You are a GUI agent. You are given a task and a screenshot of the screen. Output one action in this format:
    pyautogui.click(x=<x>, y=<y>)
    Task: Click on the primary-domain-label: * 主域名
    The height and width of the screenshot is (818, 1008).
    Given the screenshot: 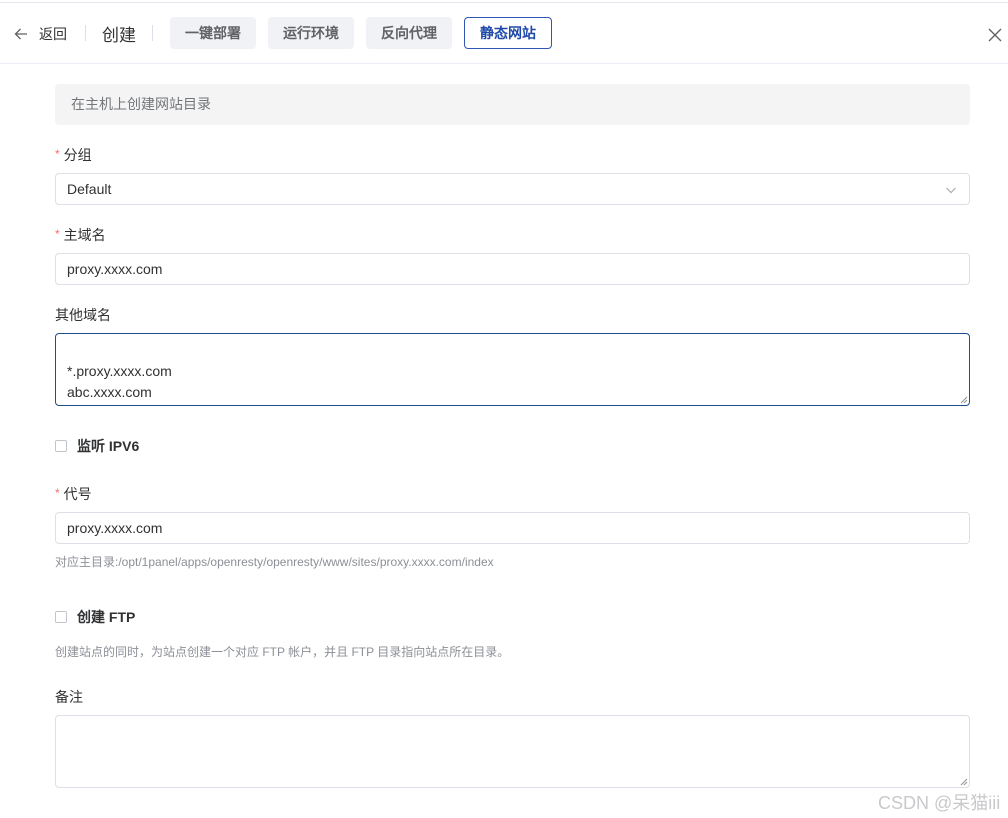 What is the action you would take?
    pyautogui.click(x=80, y=235)
    